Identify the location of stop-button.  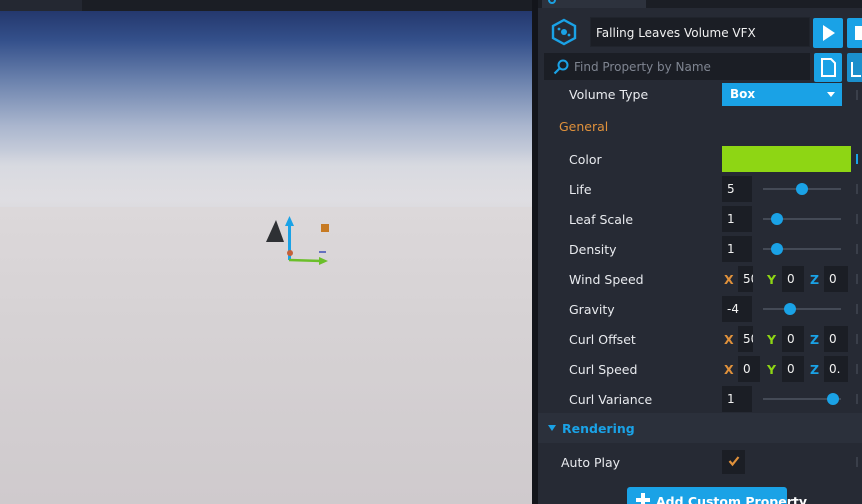
(854, 33).